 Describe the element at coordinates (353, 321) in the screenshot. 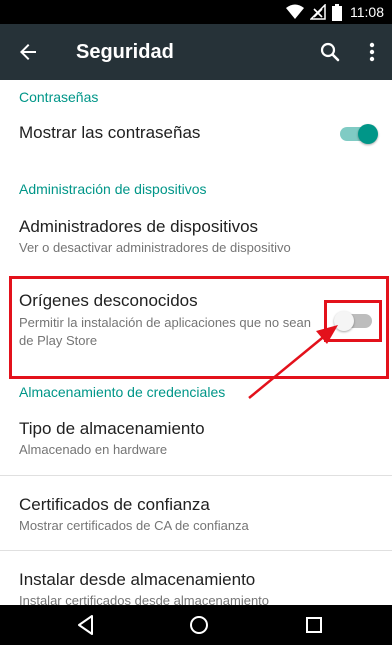

I see `highlight-box-toggle` at that location.